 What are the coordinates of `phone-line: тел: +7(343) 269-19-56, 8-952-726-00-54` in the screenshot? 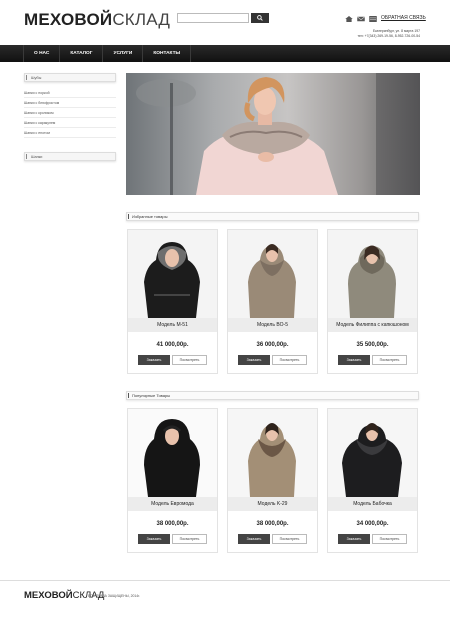 It's located at (388, 36).